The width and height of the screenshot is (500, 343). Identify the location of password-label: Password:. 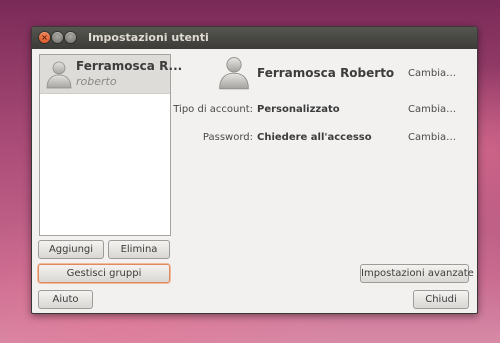
(227, 137).